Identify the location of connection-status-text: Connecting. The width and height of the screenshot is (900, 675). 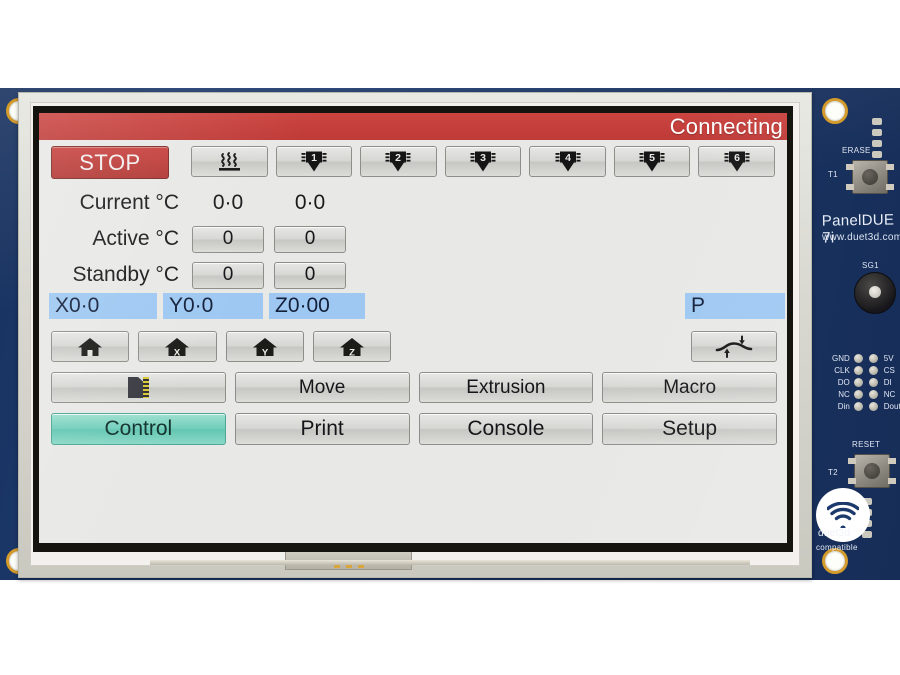
(726, 126).